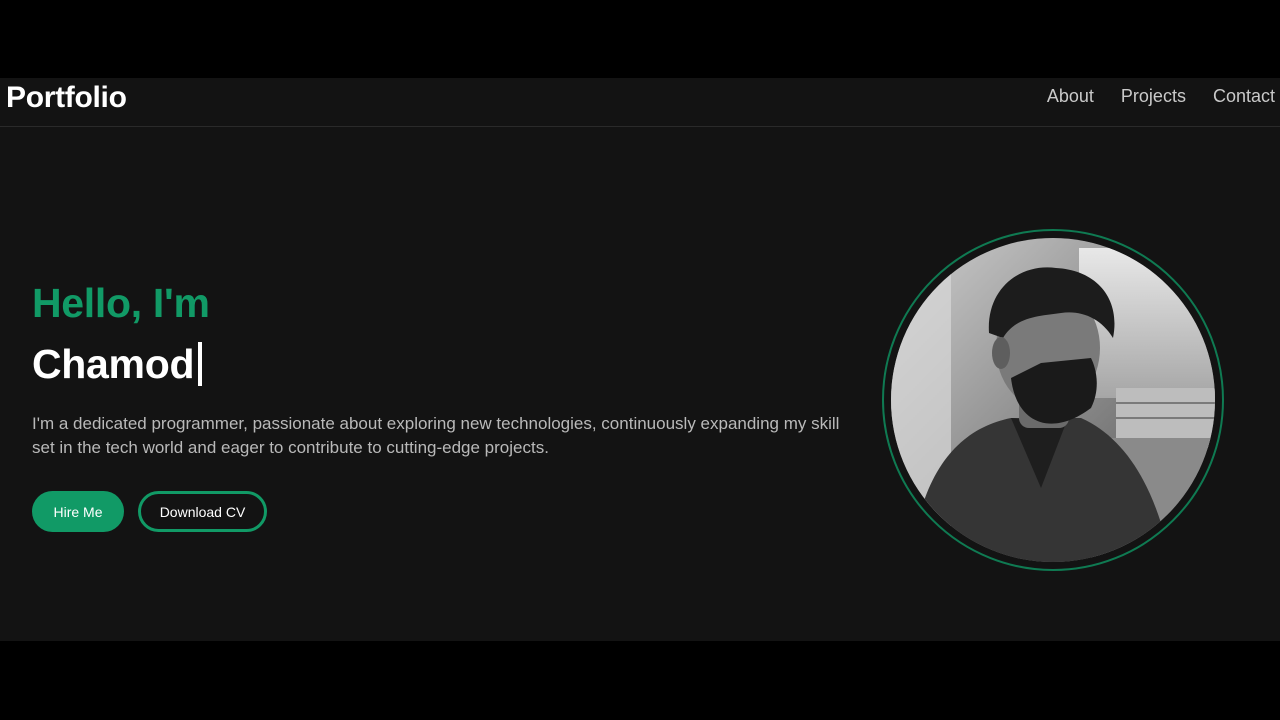 The width and height of the screenshot is (1280, 720). I want to click on profile-photo-ring, so click(1053, 400).